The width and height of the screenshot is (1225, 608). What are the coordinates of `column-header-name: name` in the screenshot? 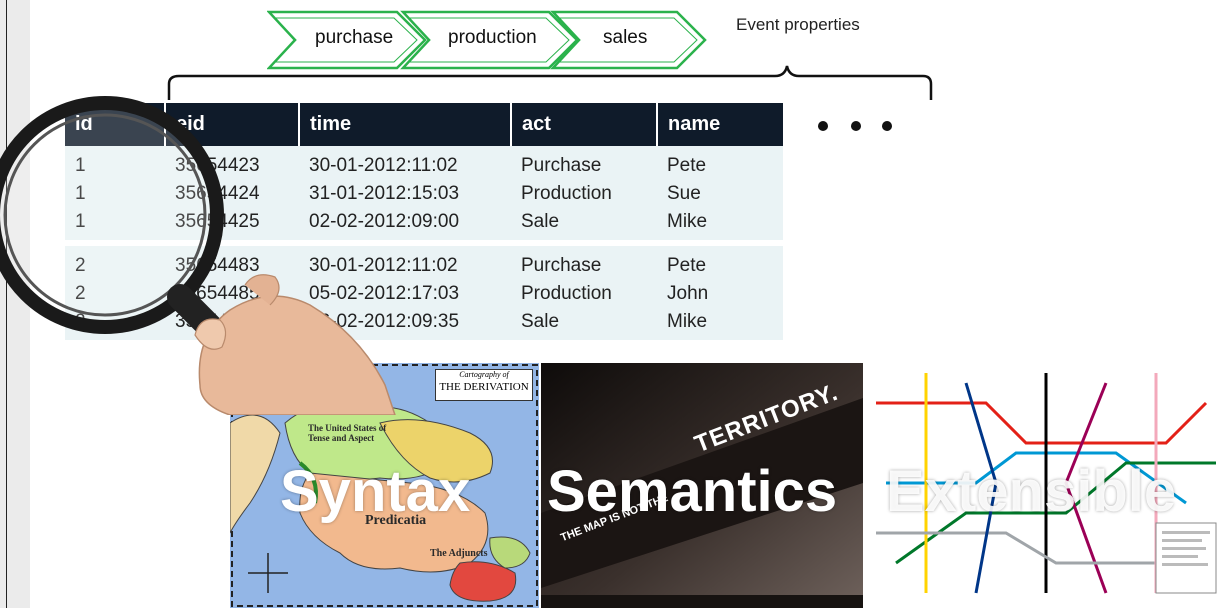 It's located at (720, 124).